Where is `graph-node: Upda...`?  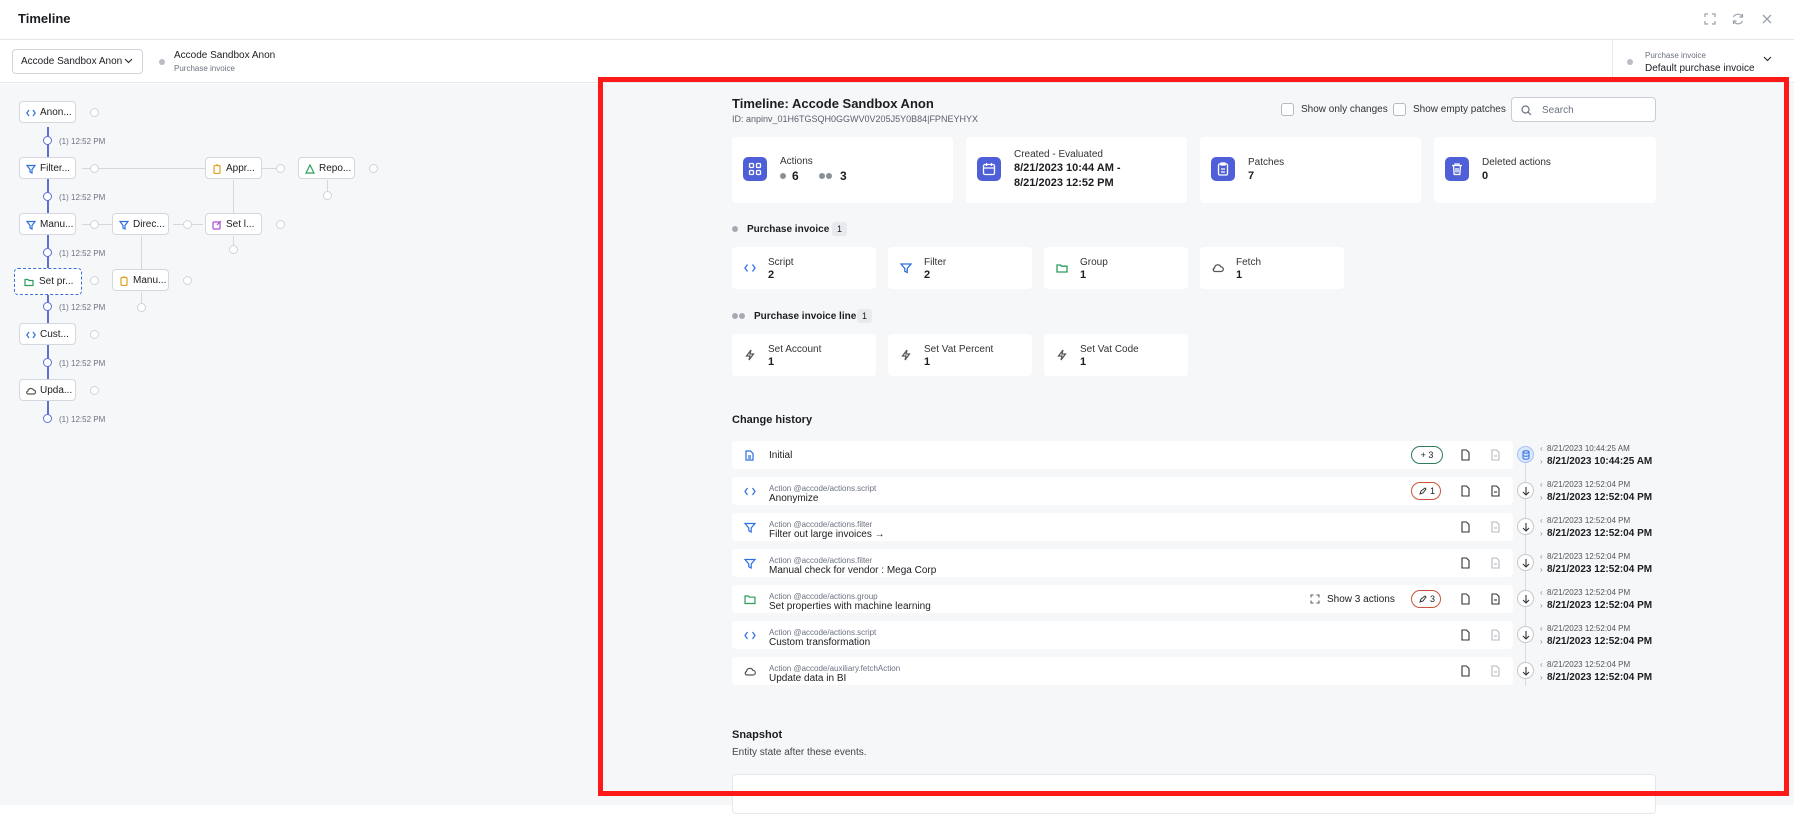 graph-node: Upda... is located at coordinates (47, 390).